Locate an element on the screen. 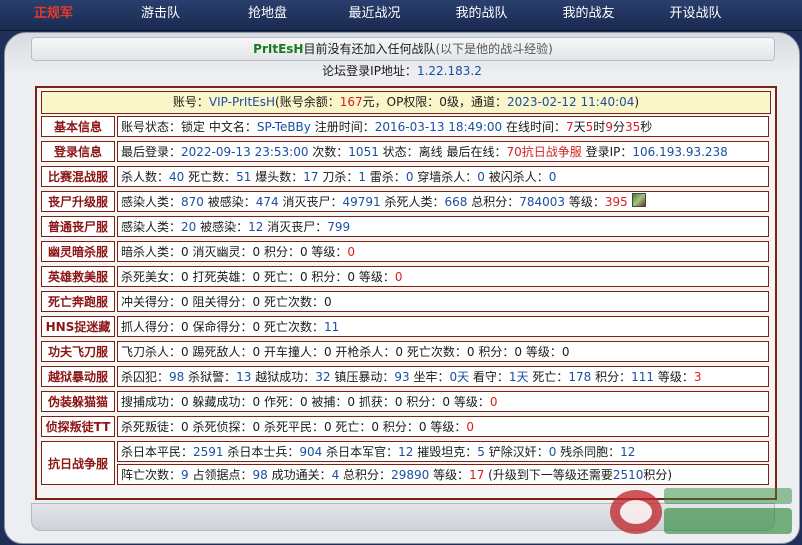 Image resolution: width=802 pixels, height=545 pixels. label-mix: 比赛混战服 is located at coordinates (78, 176).